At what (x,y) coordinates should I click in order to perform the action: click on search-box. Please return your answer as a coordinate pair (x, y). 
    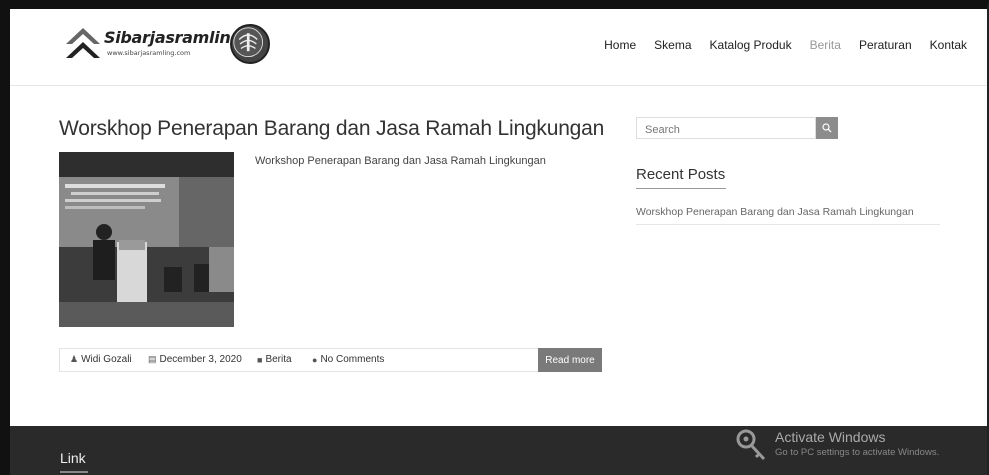
    Looking at the image, I should click on (726, 128).